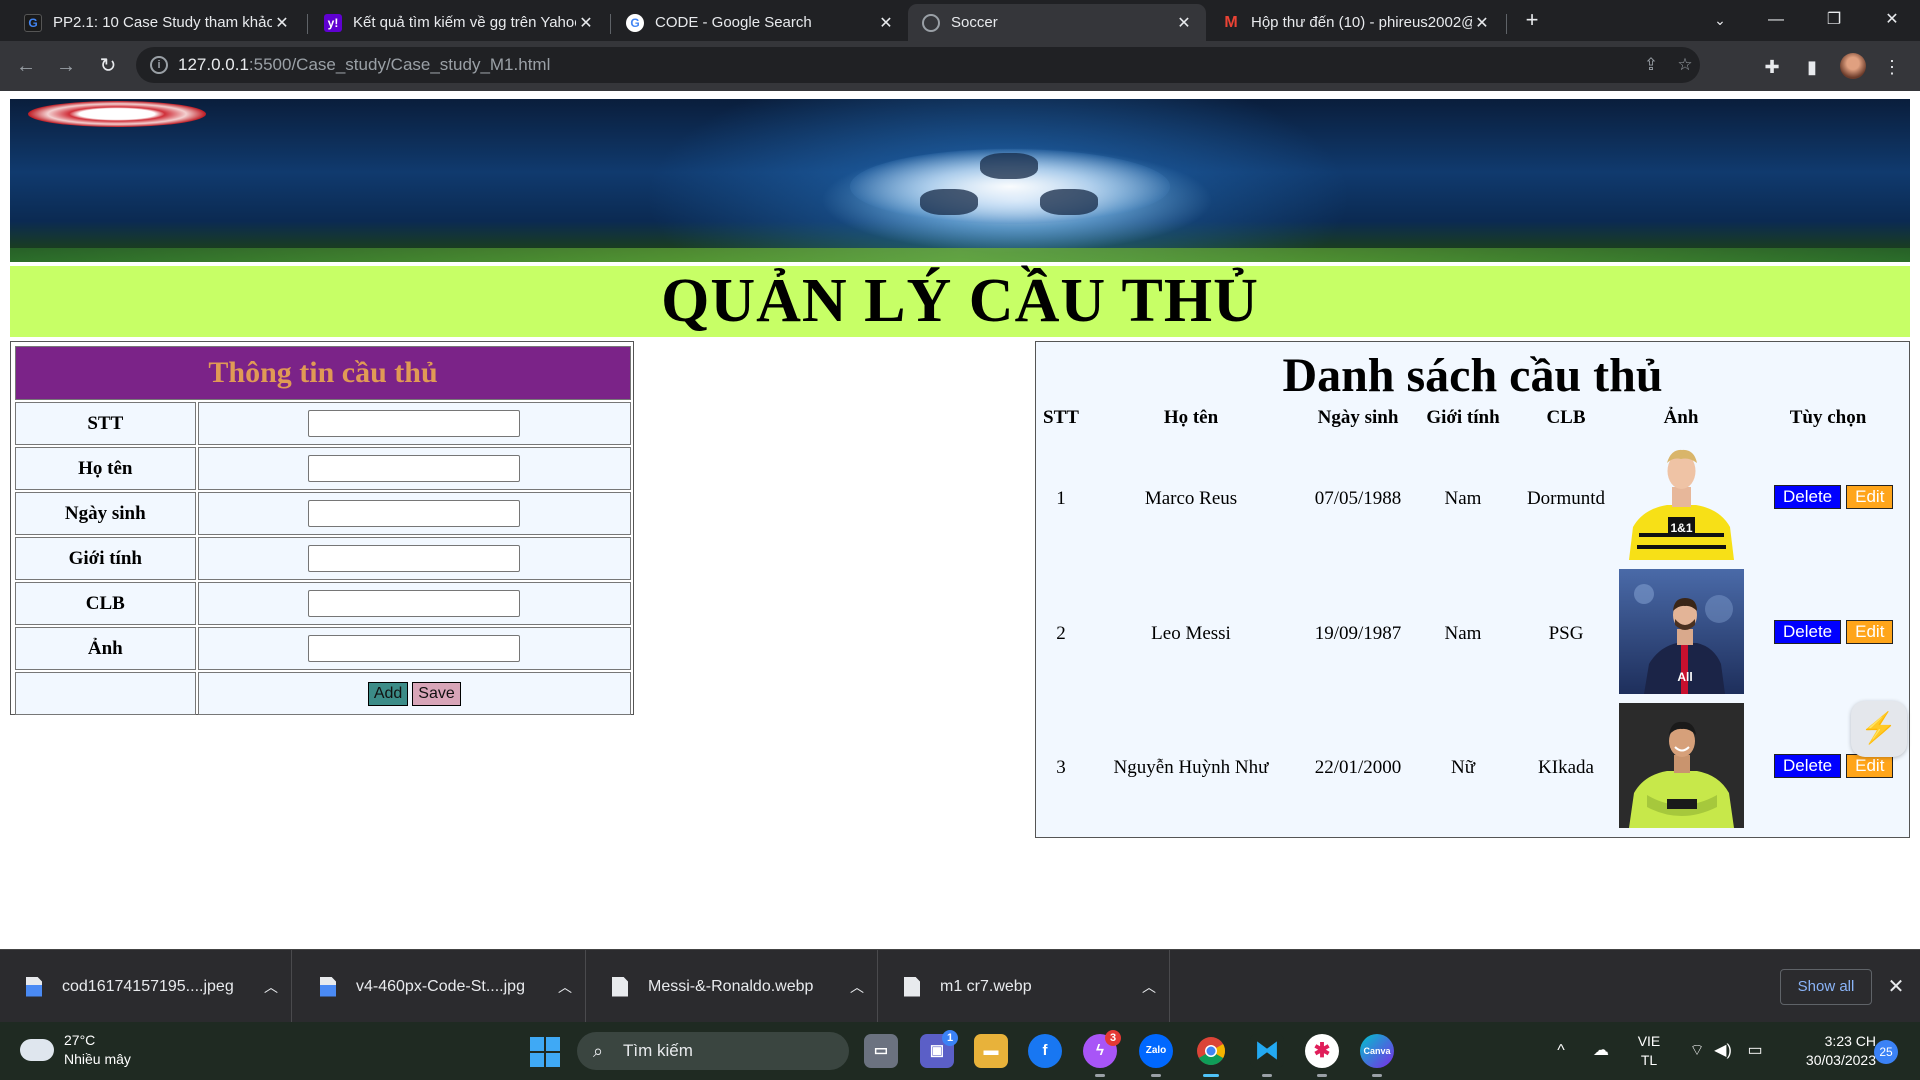 The image size is (1920, 1080). I want to click on banner-image, so click(960, 180).